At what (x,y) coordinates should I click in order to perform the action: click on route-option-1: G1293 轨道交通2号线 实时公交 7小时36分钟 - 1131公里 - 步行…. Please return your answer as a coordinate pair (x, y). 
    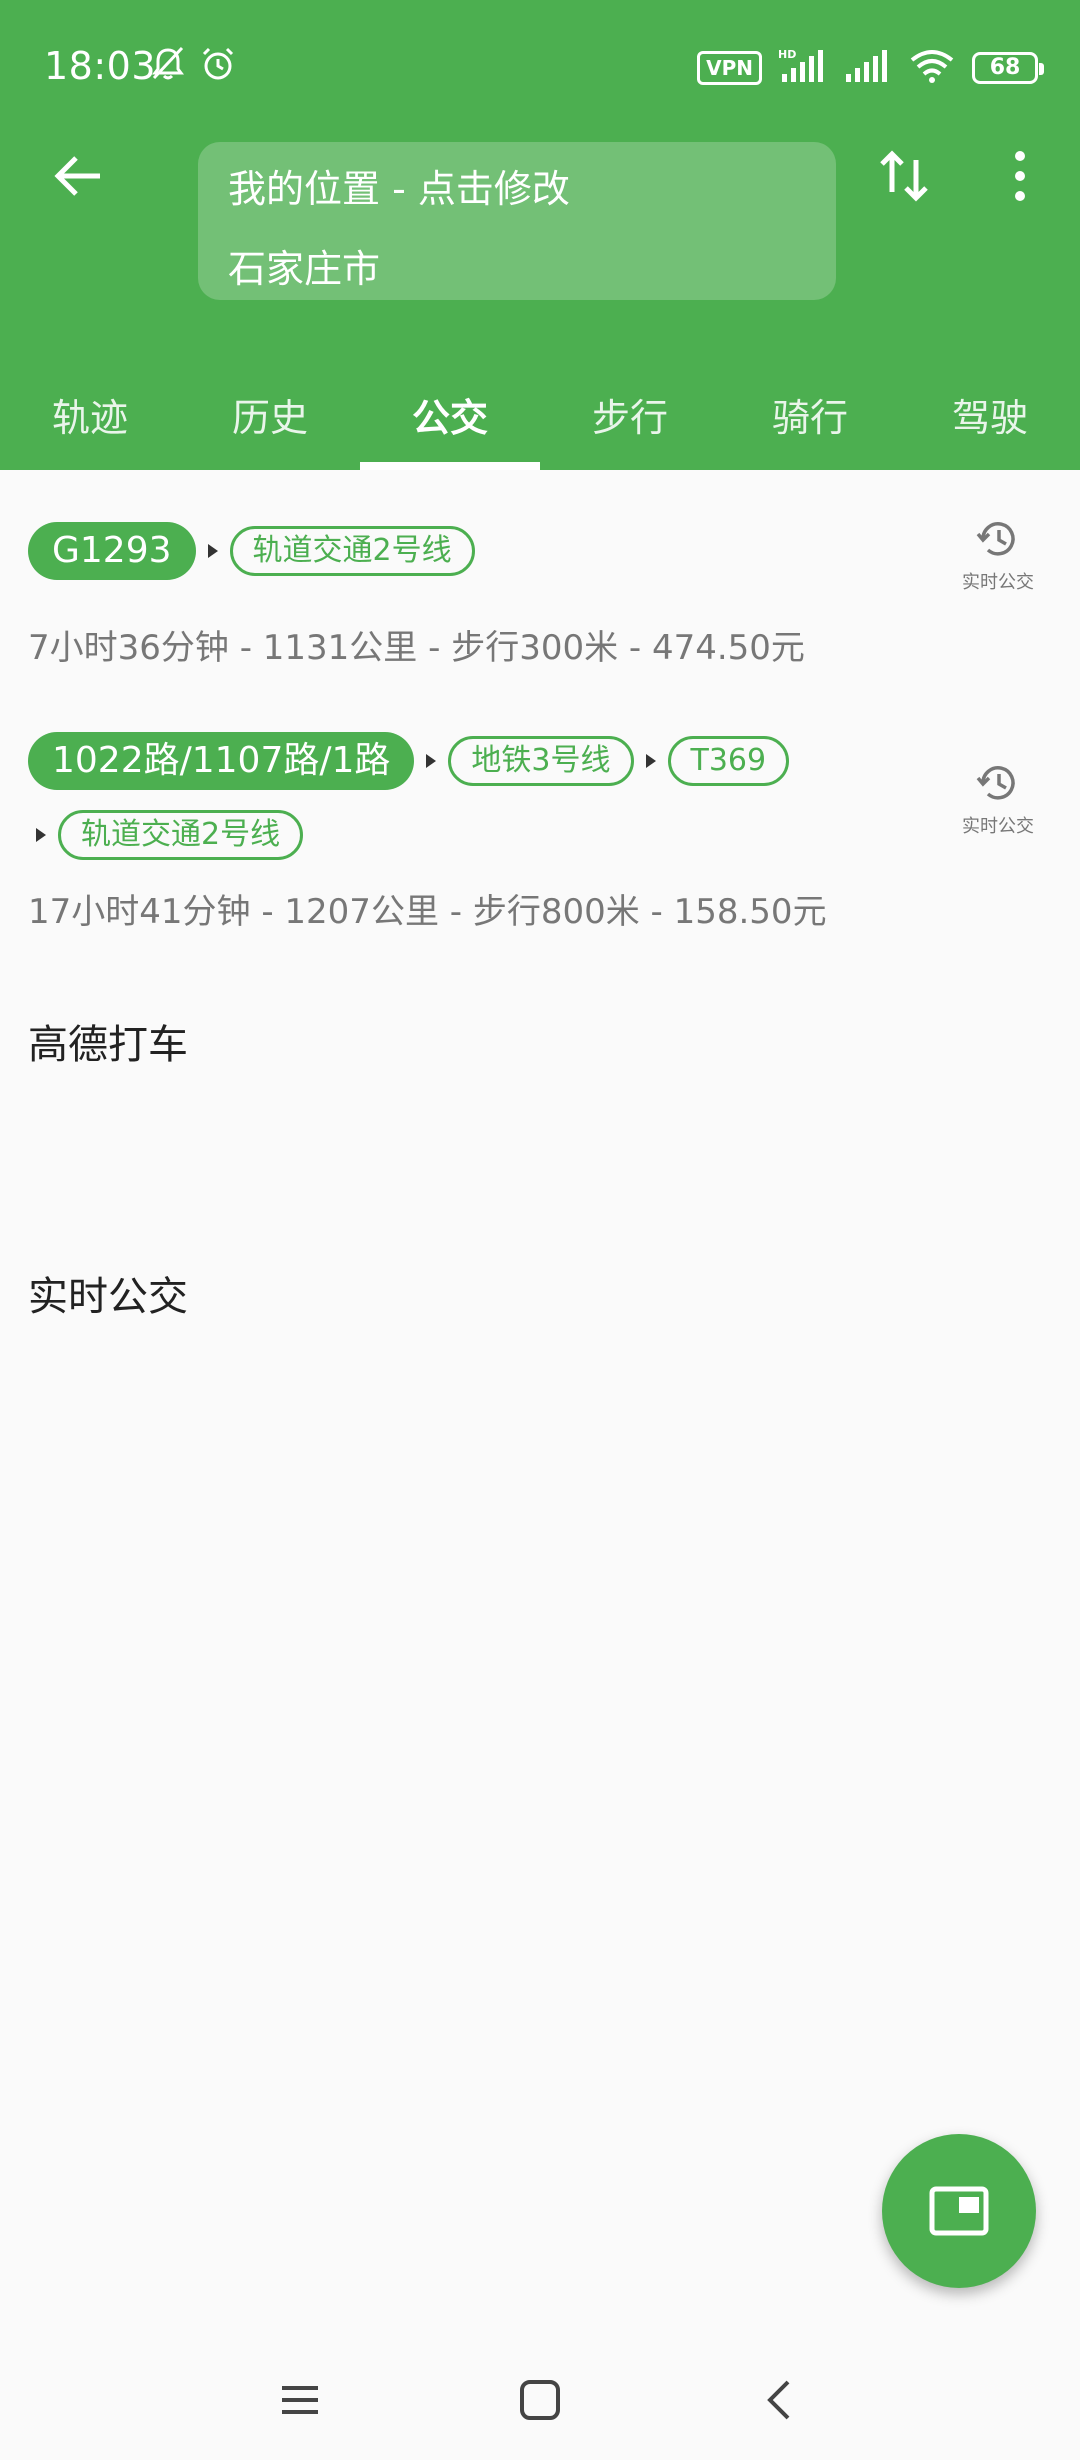
    Looking at the image, I should click on (540, 590).